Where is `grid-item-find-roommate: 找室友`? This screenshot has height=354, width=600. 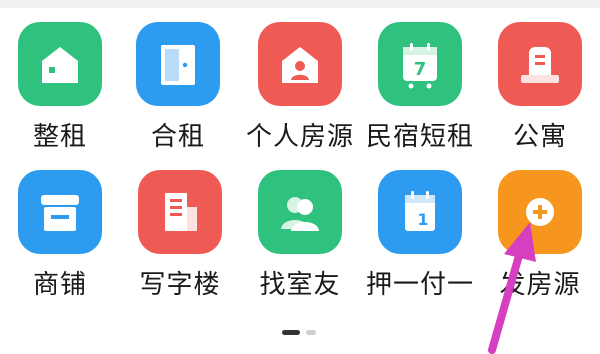 grid-item-find-roommate: 找室友 is located at coordinates (300, 245).